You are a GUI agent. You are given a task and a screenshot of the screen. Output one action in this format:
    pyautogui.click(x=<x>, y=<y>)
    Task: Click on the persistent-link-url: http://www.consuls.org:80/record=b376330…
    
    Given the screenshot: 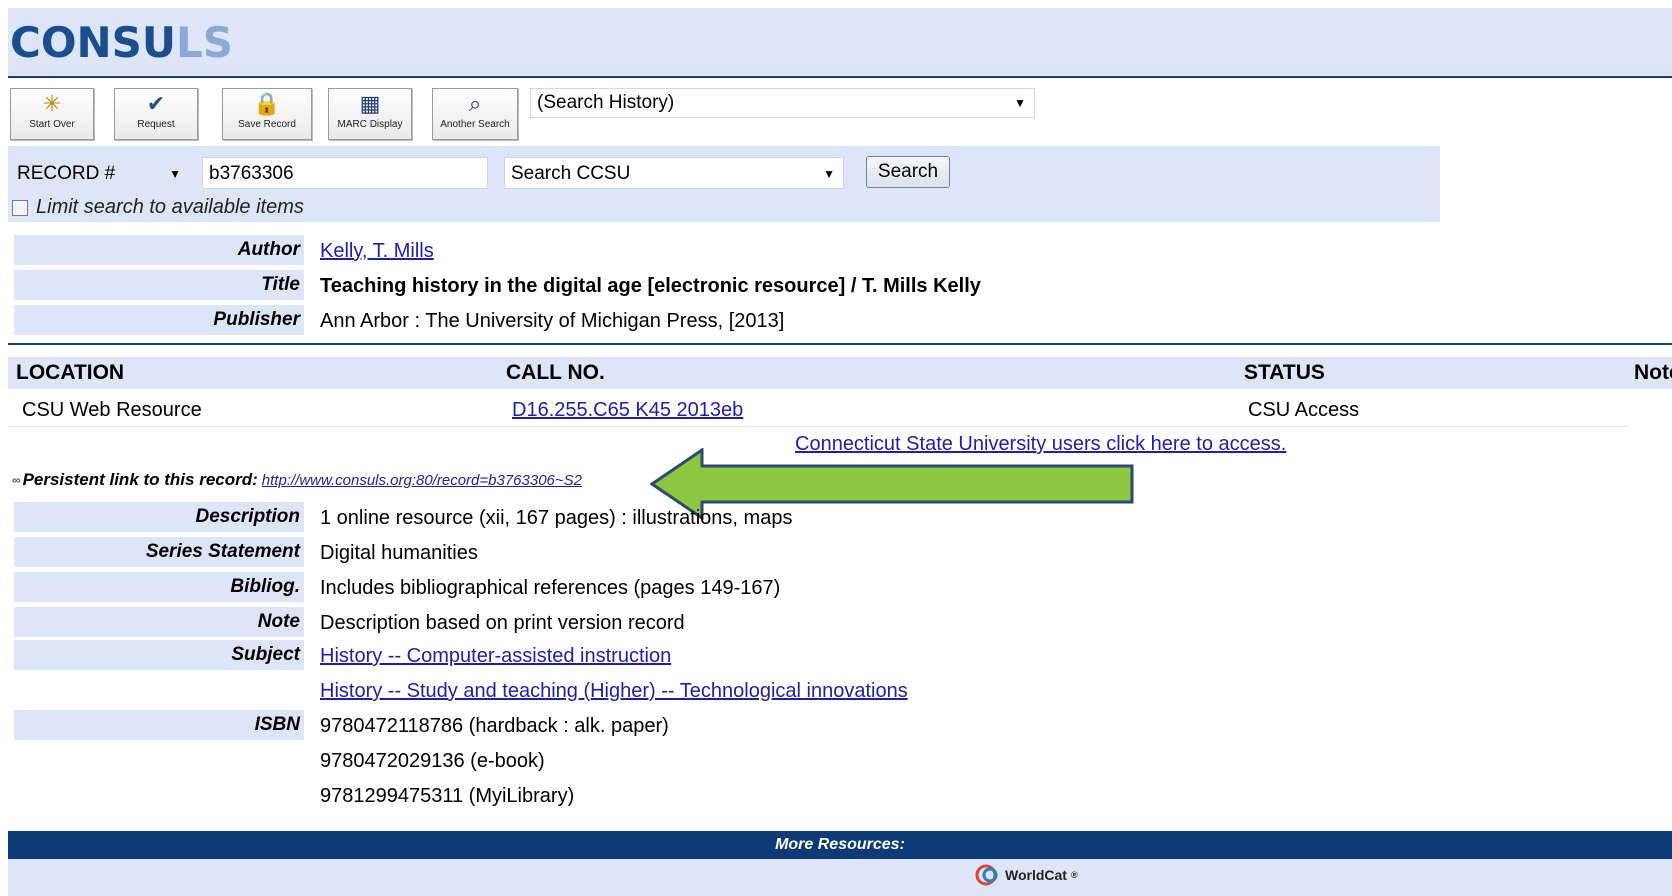 What is the action you would take?
    pyautogui.click(x=422, y=480)
    